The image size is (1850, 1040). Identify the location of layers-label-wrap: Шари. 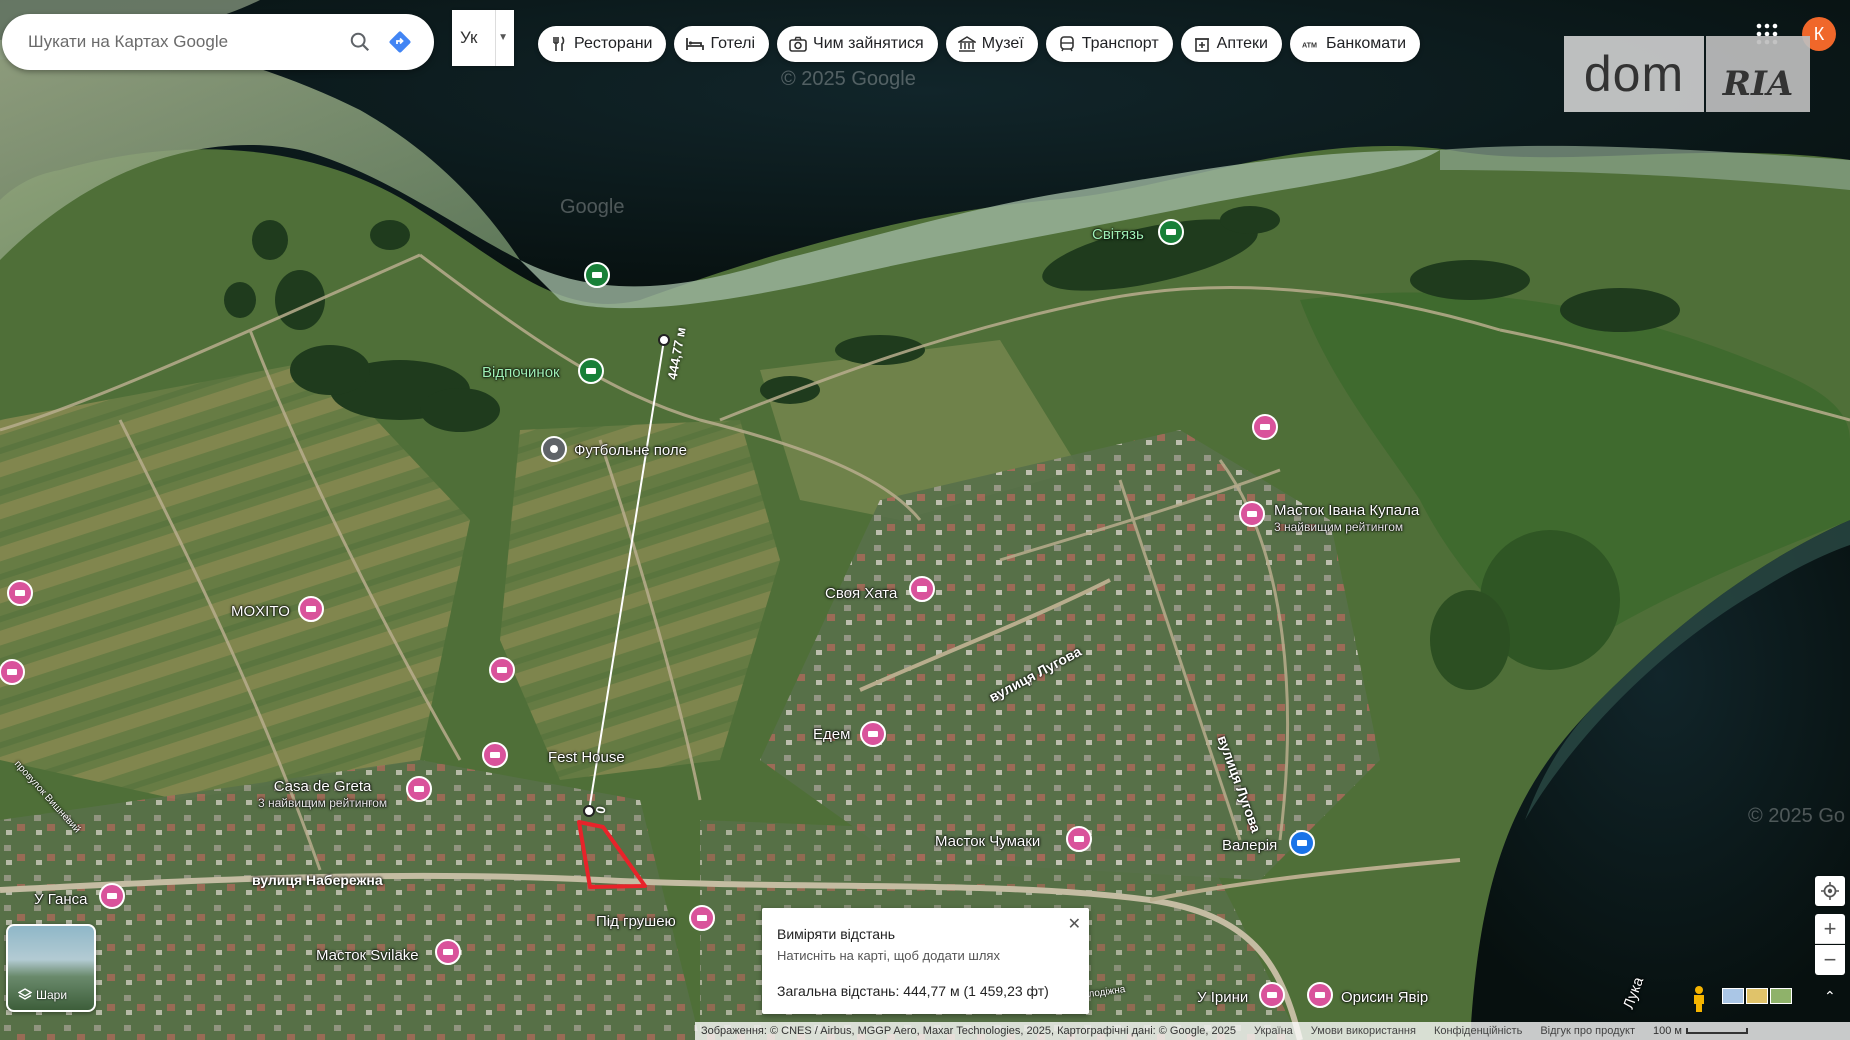
(42, 995).